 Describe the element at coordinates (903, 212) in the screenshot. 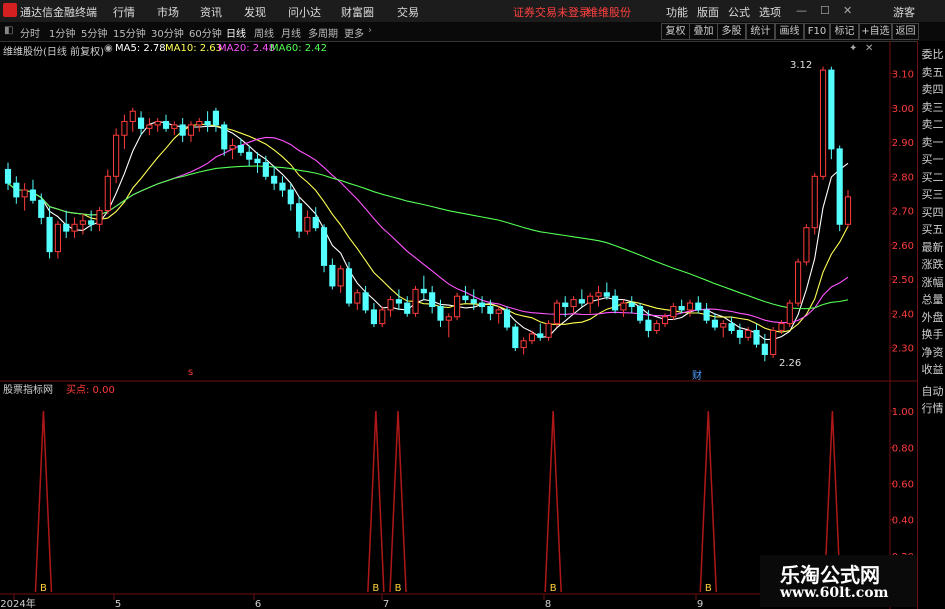

I see `price-tick-label-4: 2.70` at that location.